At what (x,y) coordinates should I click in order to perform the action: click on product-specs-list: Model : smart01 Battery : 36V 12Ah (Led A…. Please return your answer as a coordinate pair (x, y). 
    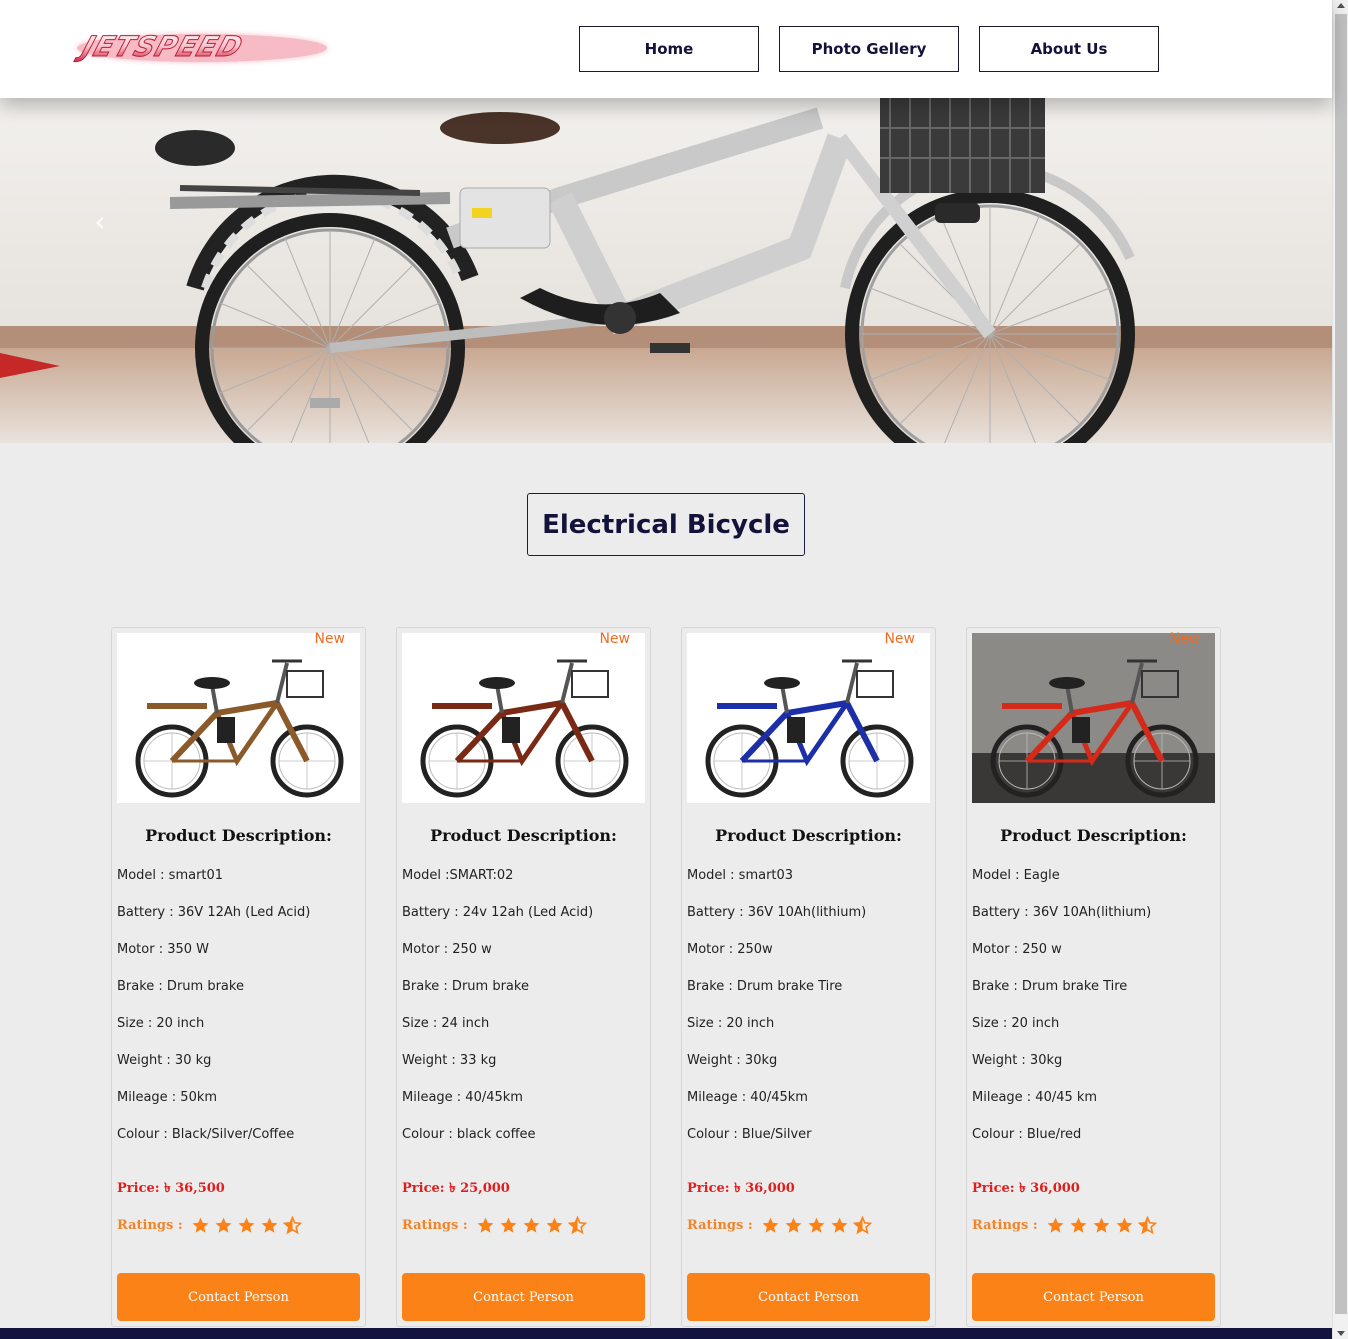
    Looking at the image, I should click on (213, 1016).